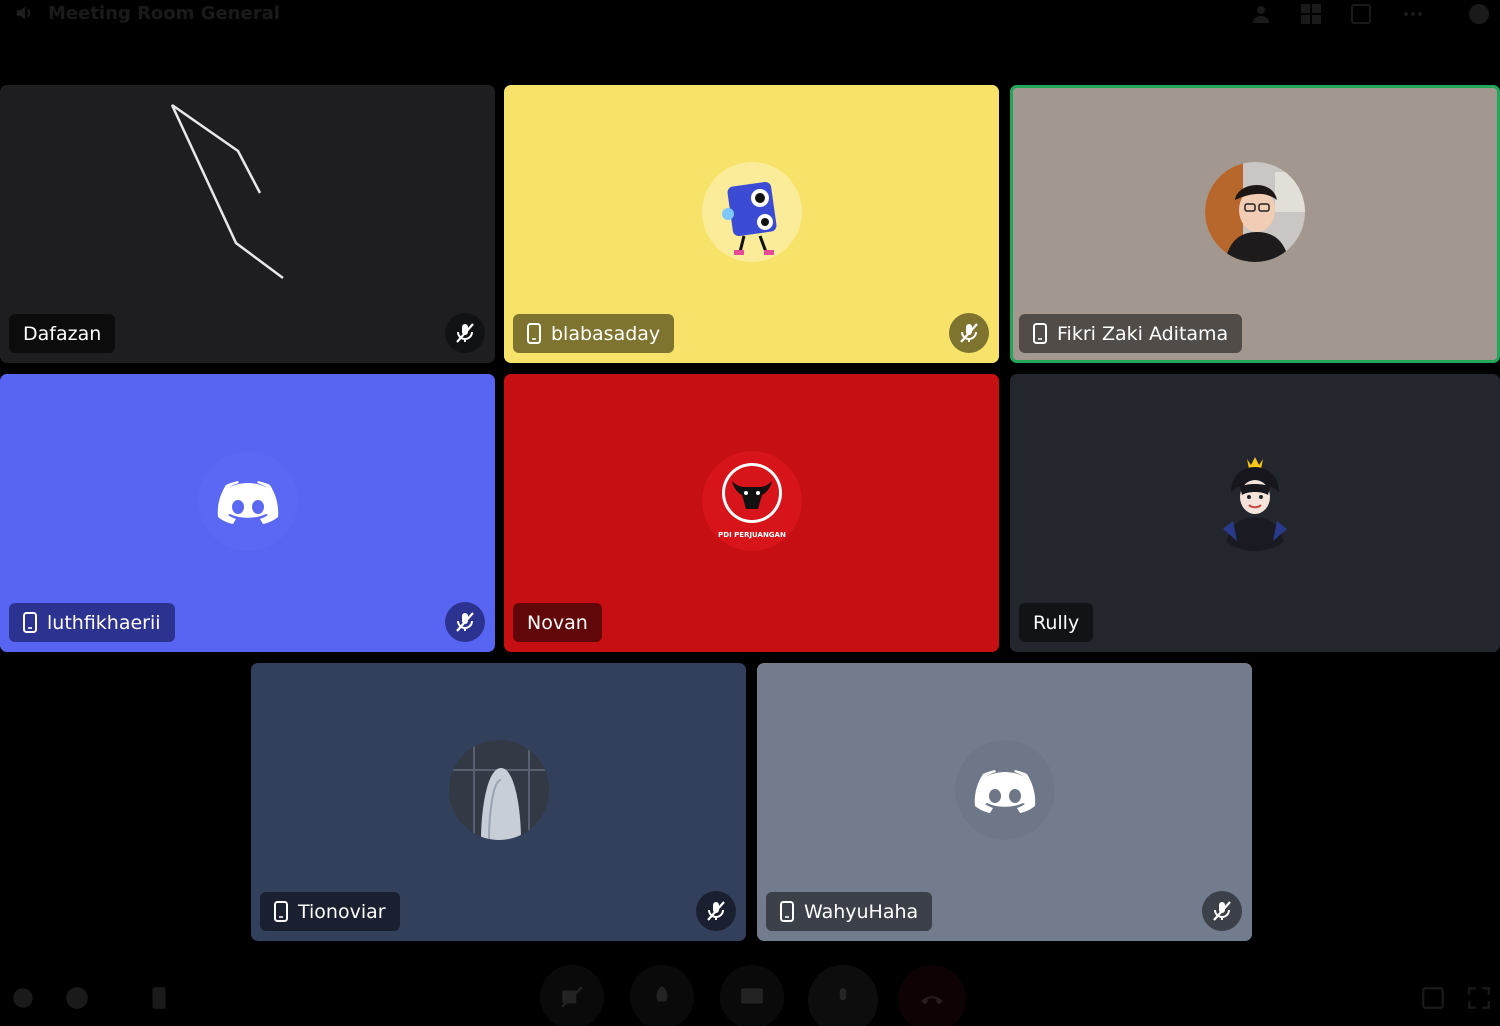  I want to click on participant-name-label: luthfikhaerii, so click(92, 622).